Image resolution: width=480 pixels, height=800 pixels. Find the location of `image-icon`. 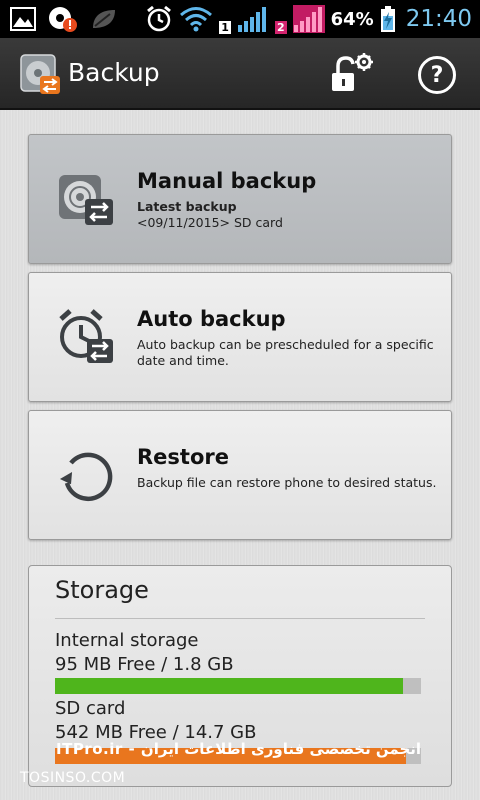

image-icon is located at coordinates (23, 19).